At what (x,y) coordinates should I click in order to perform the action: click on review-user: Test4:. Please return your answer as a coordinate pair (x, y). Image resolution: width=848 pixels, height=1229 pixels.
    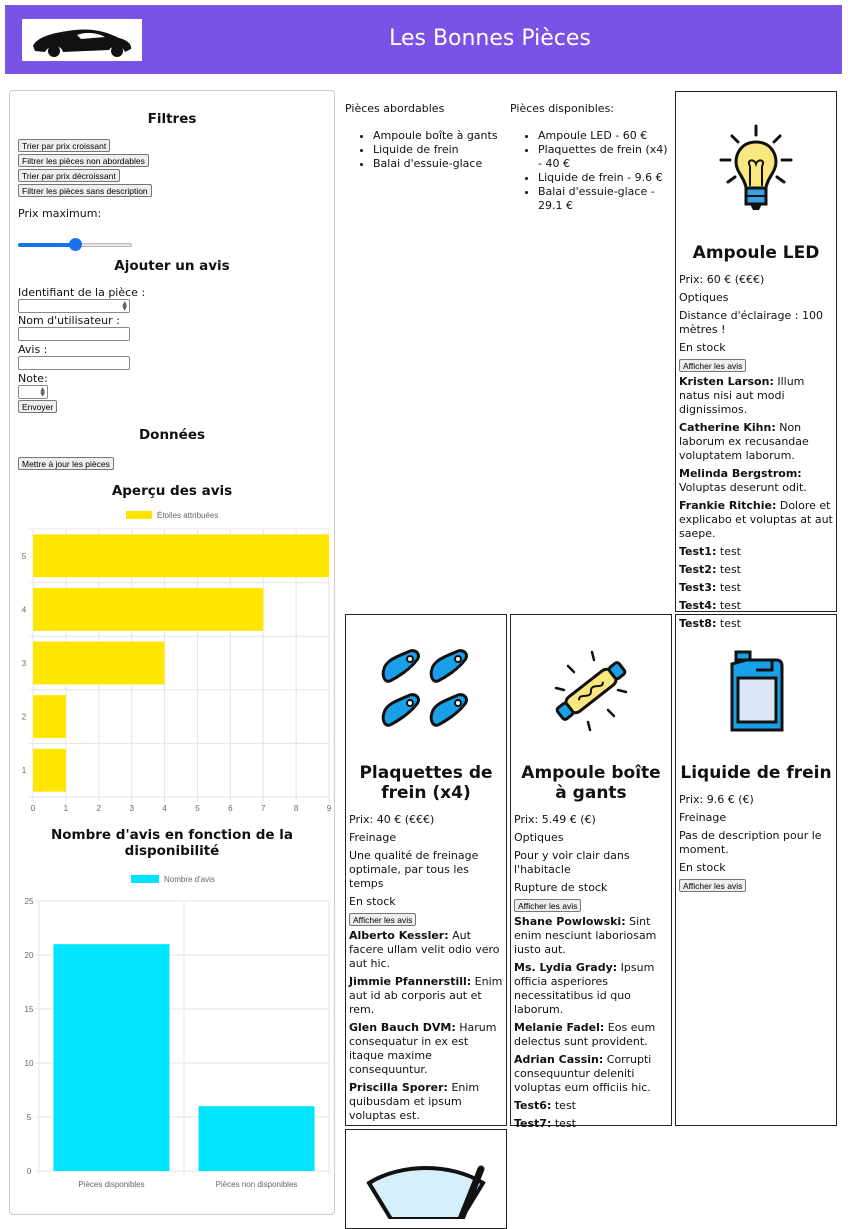
    Looking at the image, I should click on (698, 605).